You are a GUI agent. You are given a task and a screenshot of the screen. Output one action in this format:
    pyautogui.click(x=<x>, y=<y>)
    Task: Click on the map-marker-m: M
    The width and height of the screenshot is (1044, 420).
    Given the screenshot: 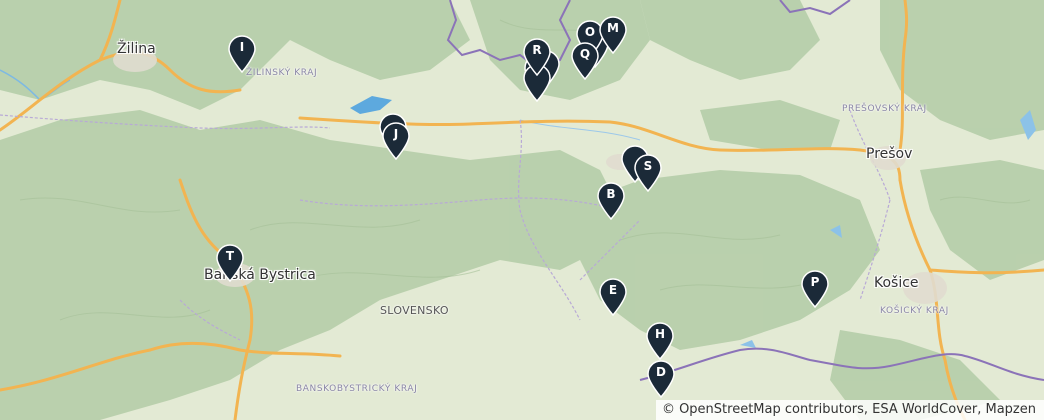 What is the action you would take?
    pyautogui.click(x=613, y=35)
    